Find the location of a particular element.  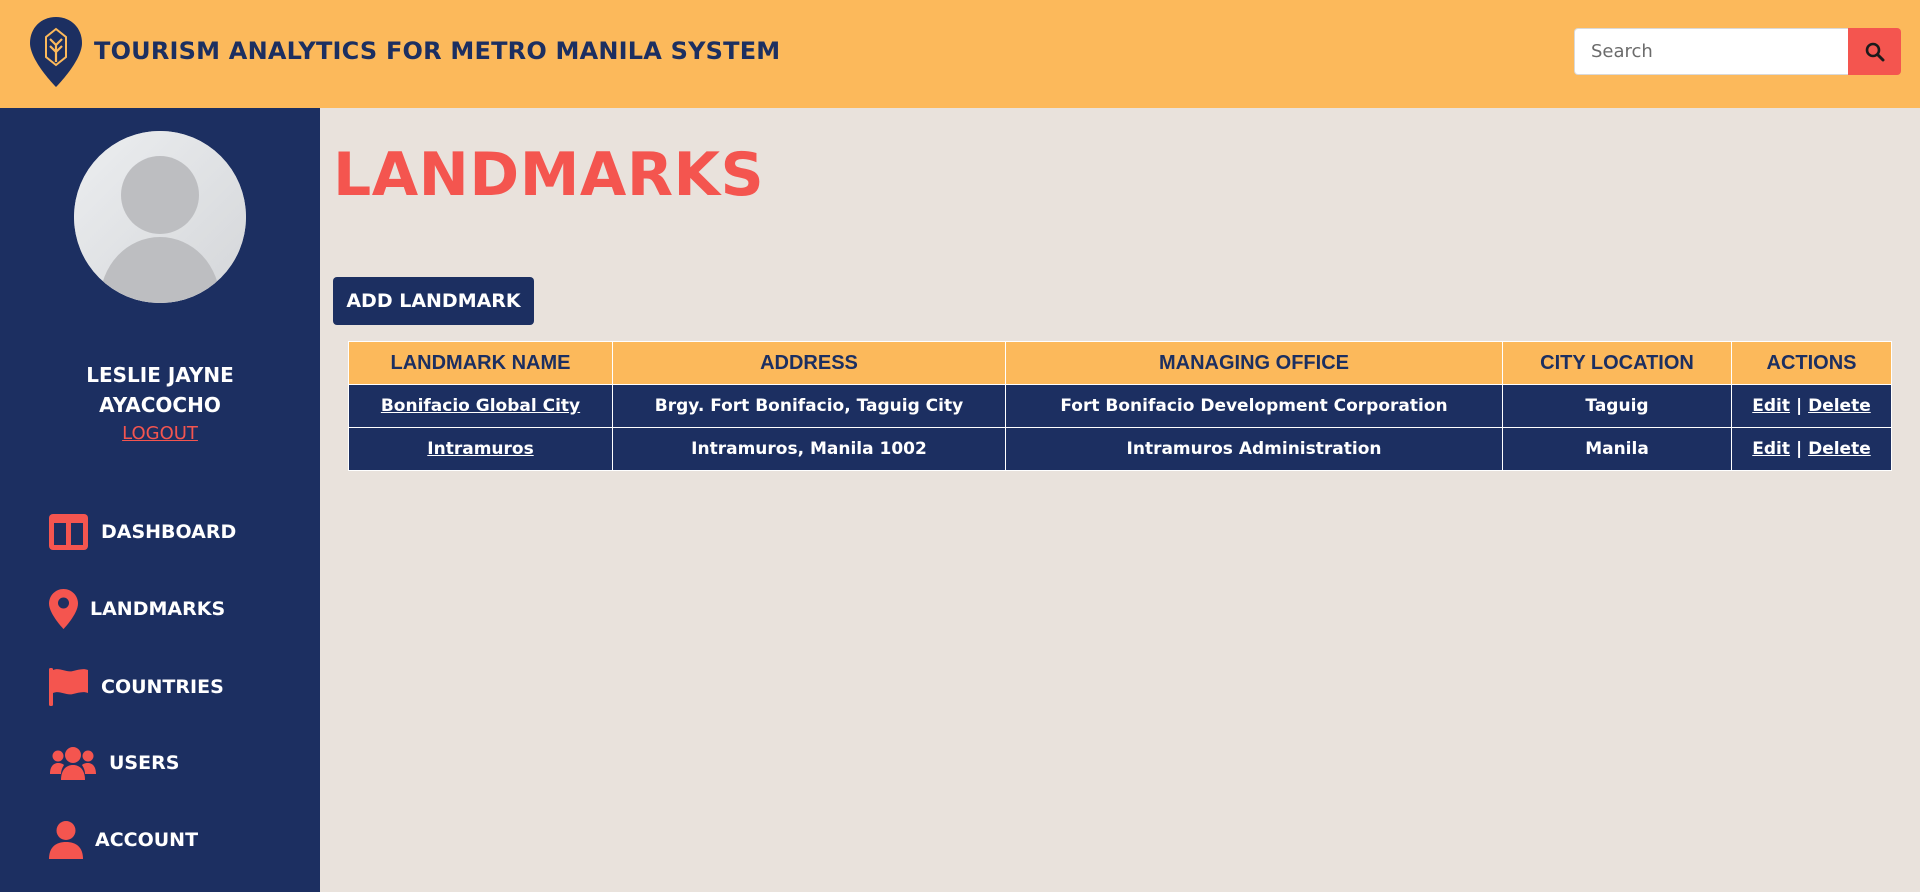

map-marker-icon is located at coordinates (63, 609).